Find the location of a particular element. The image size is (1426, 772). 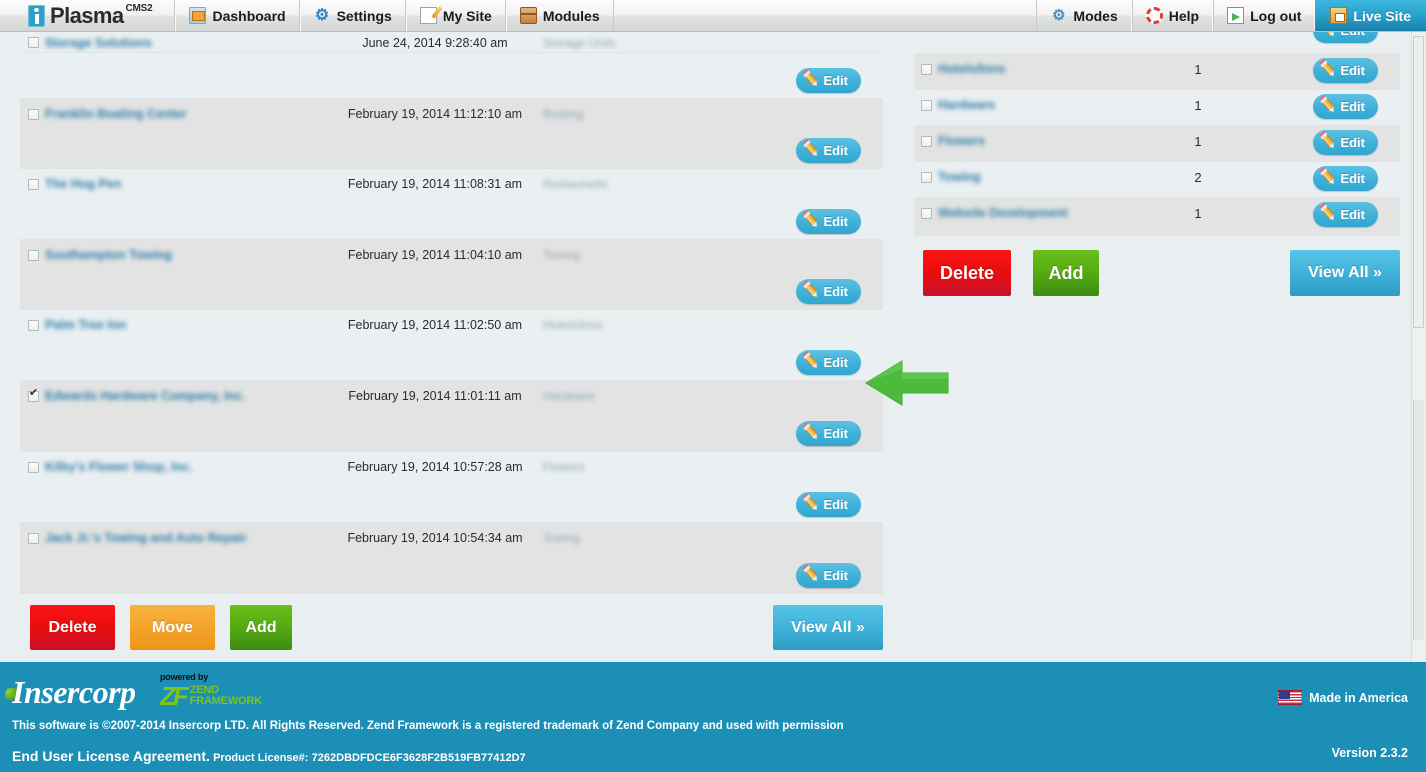

listing-date: February 19, 2014 11:02:50 am is located at coordinates (435, 325).